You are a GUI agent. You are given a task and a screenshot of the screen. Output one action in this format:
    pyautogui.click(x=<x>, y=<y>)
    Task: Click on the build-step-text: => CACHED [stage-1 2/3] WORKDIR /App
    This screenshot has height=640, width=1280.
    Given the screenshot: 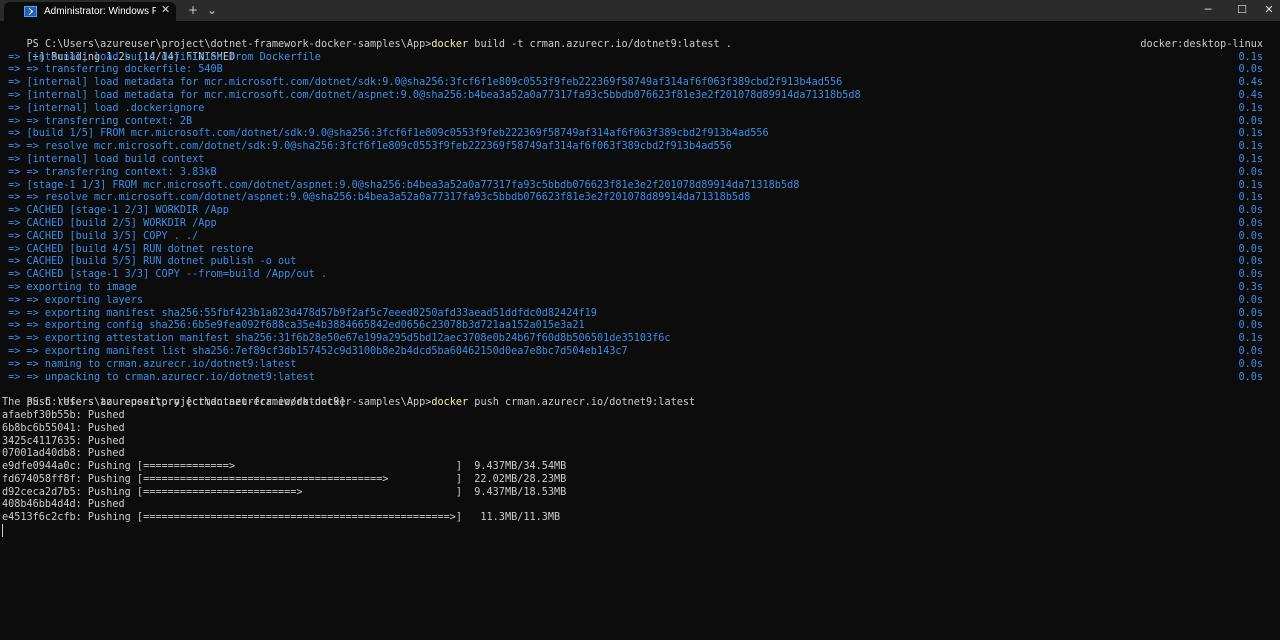 What is the action you would take?
    pyautogui.click(x=115, y=211)
    